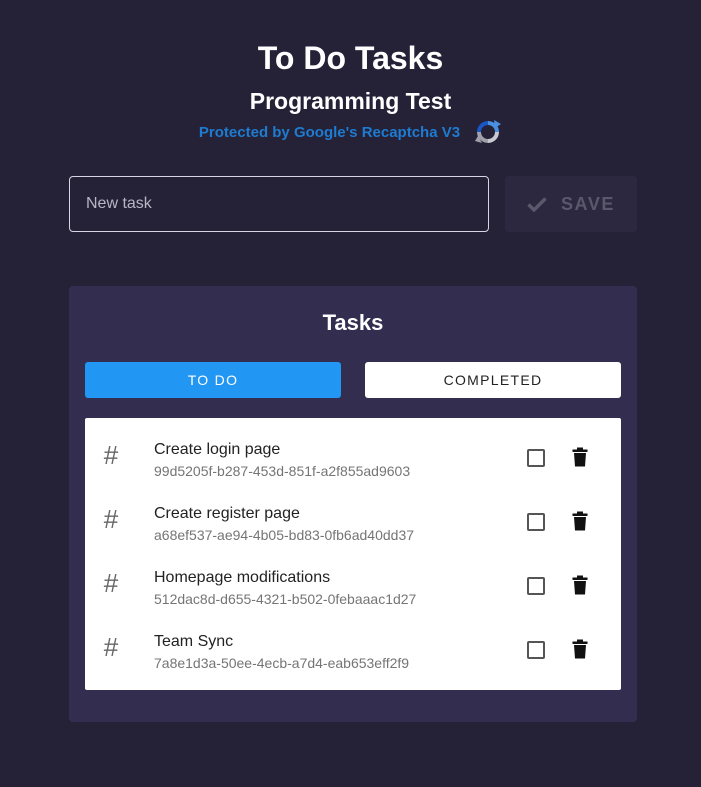 The width and height of the screenshot is (701, 787). Describe the element at coordinates (282, 471) in the screenshot. I see `task-id: 99d5205f-b287-453d-851f-a2f855ad9603` at that location.